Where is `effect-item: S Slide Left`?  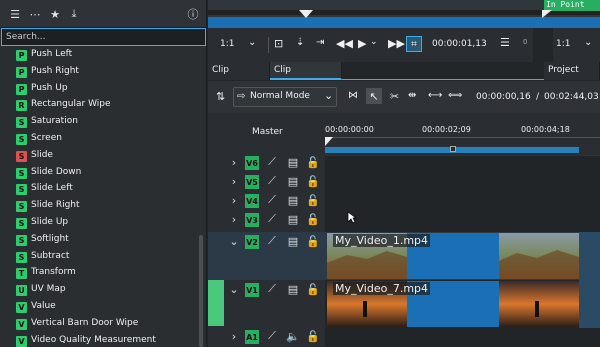
effect-item: S Slide Left is located at coordinates (100, 189).